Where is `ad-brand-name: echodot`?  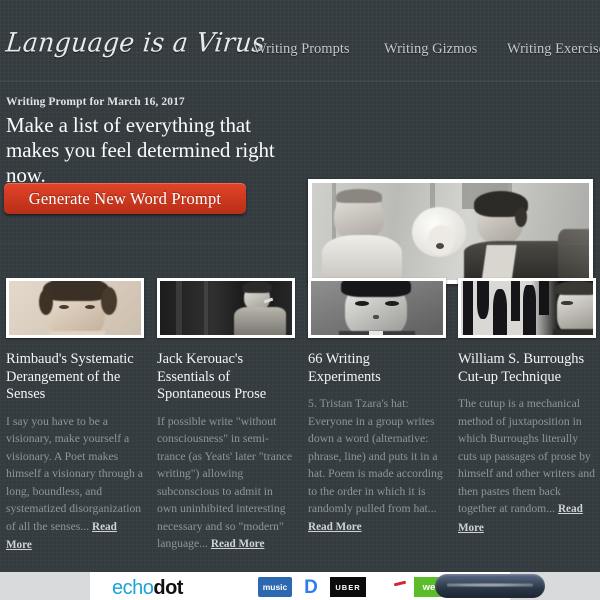 ad-brand-name: echodot is located at coordinates (147, 588).